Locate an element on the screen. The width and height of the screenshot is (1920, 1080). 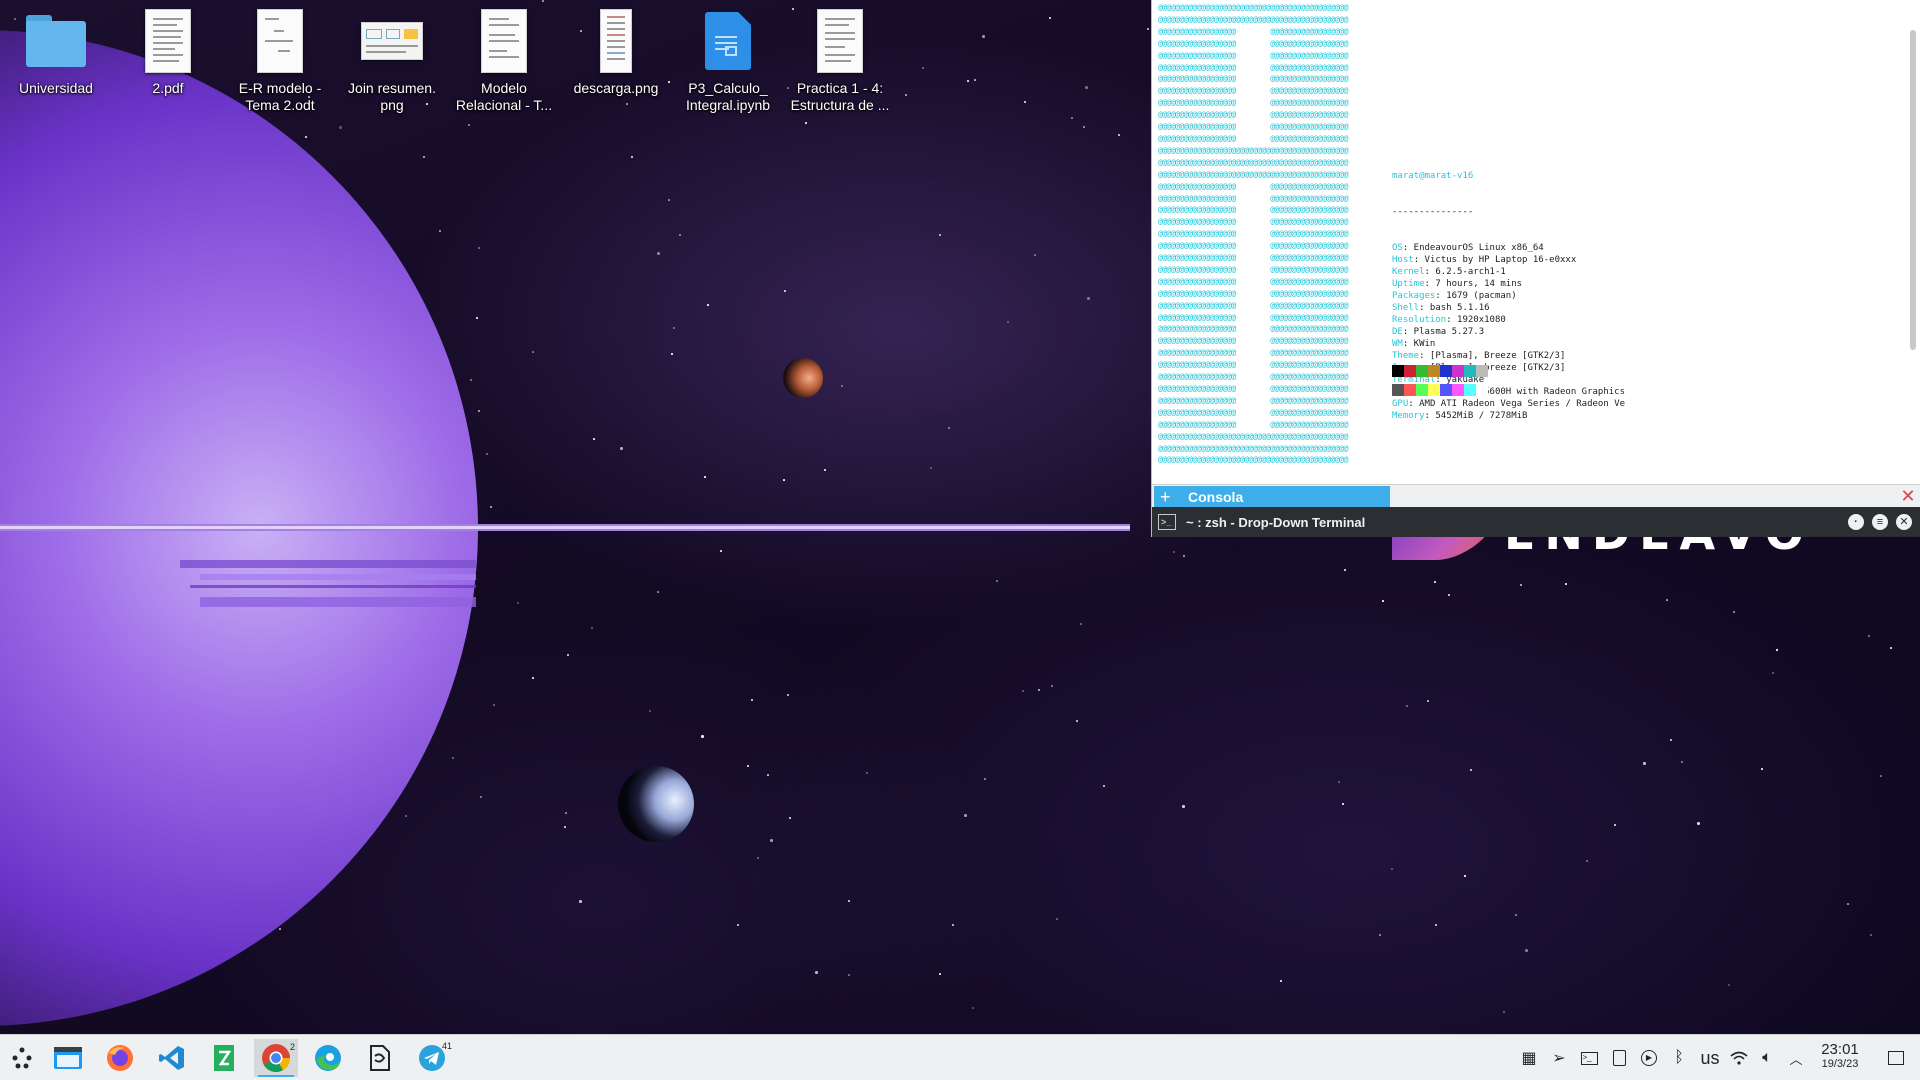
neofetch-value: : 6.2.5-arch1-1 is located at coordinates (1465, 272).